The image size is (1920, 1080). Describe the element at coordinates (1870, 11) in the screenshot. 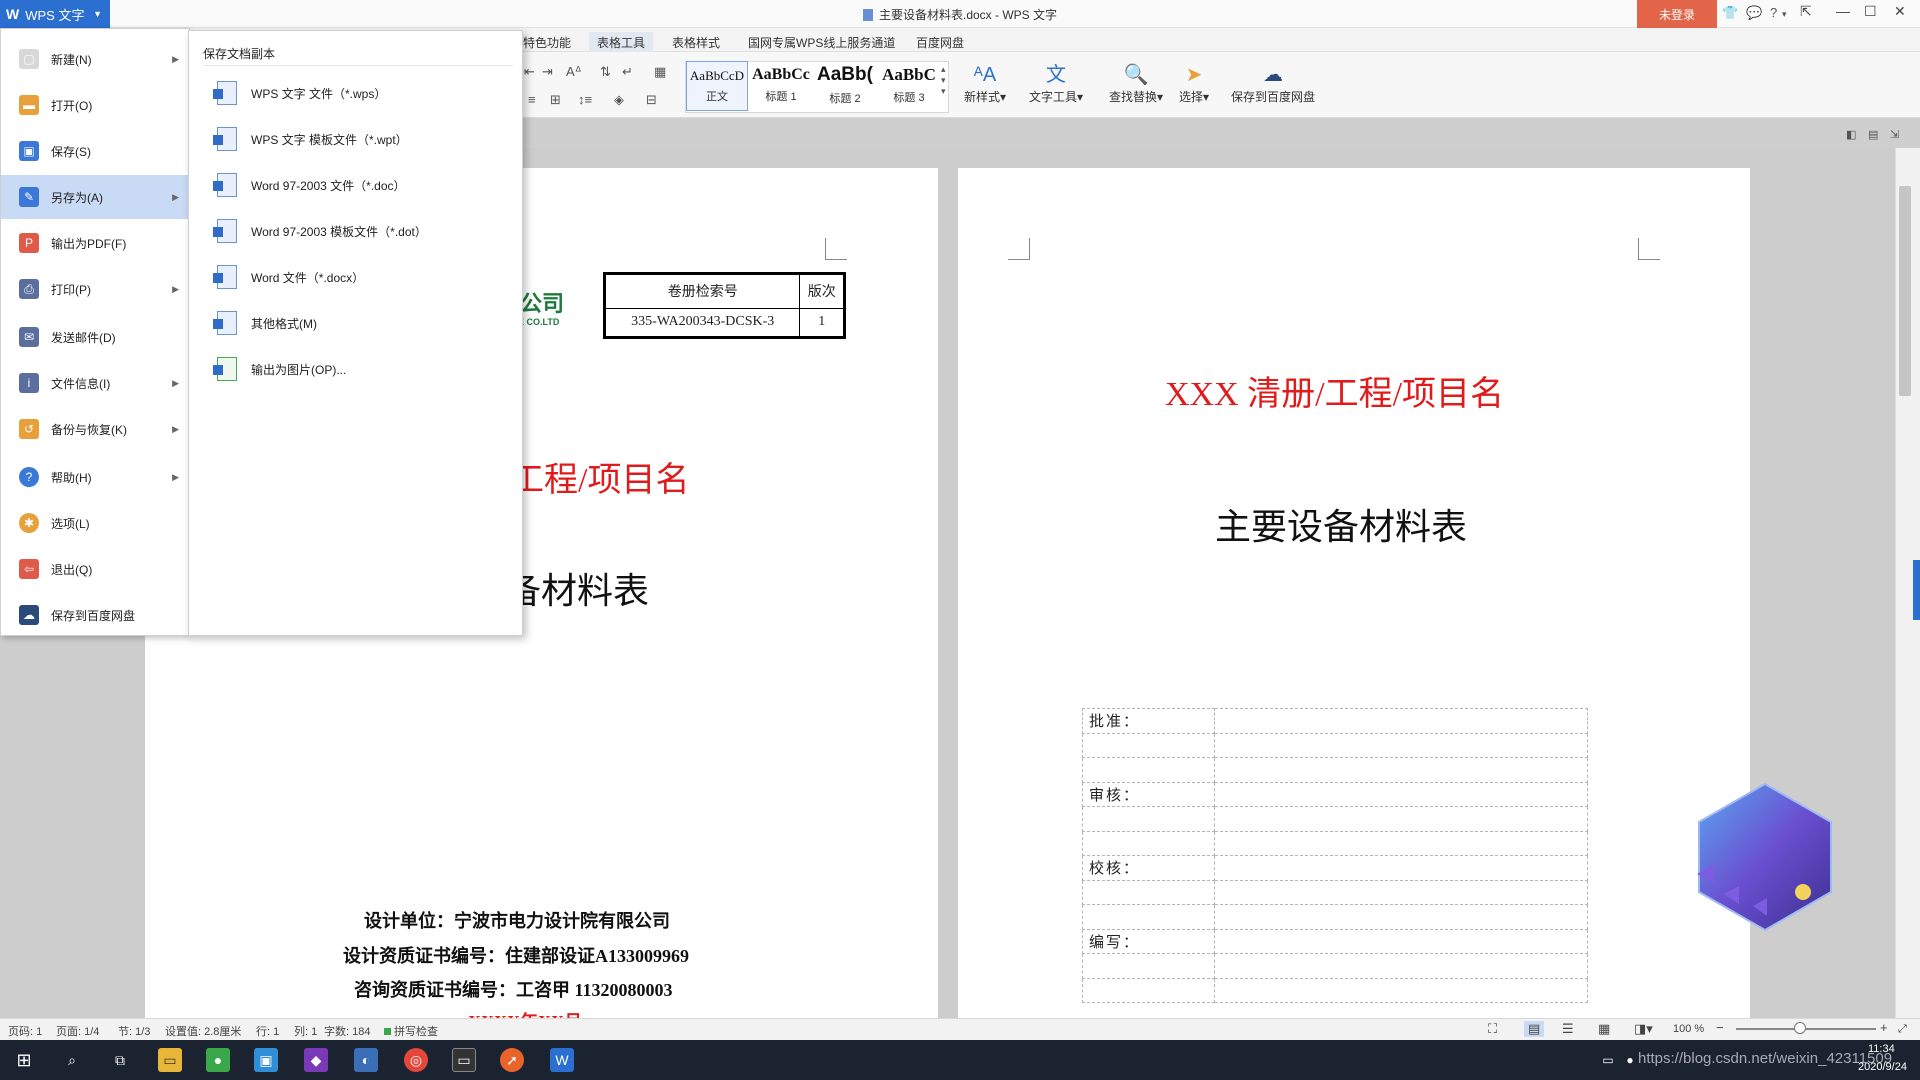

I see `maximize-icon: ☐` at that location.